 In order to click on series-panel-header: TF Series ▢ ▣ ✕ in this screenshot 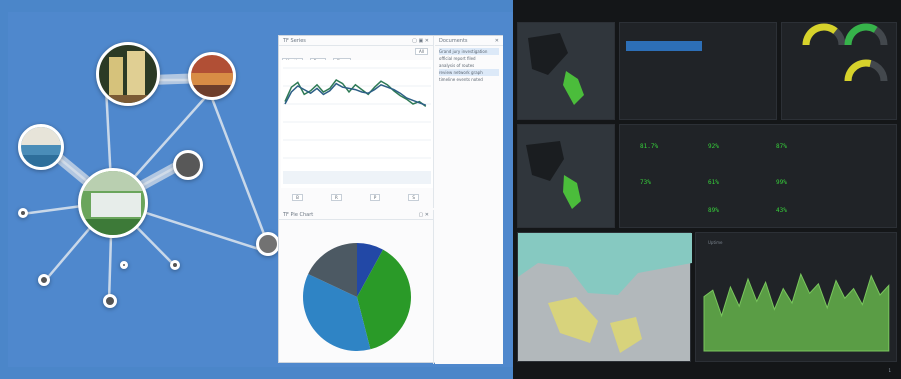, I will do `click(356, 41)`.